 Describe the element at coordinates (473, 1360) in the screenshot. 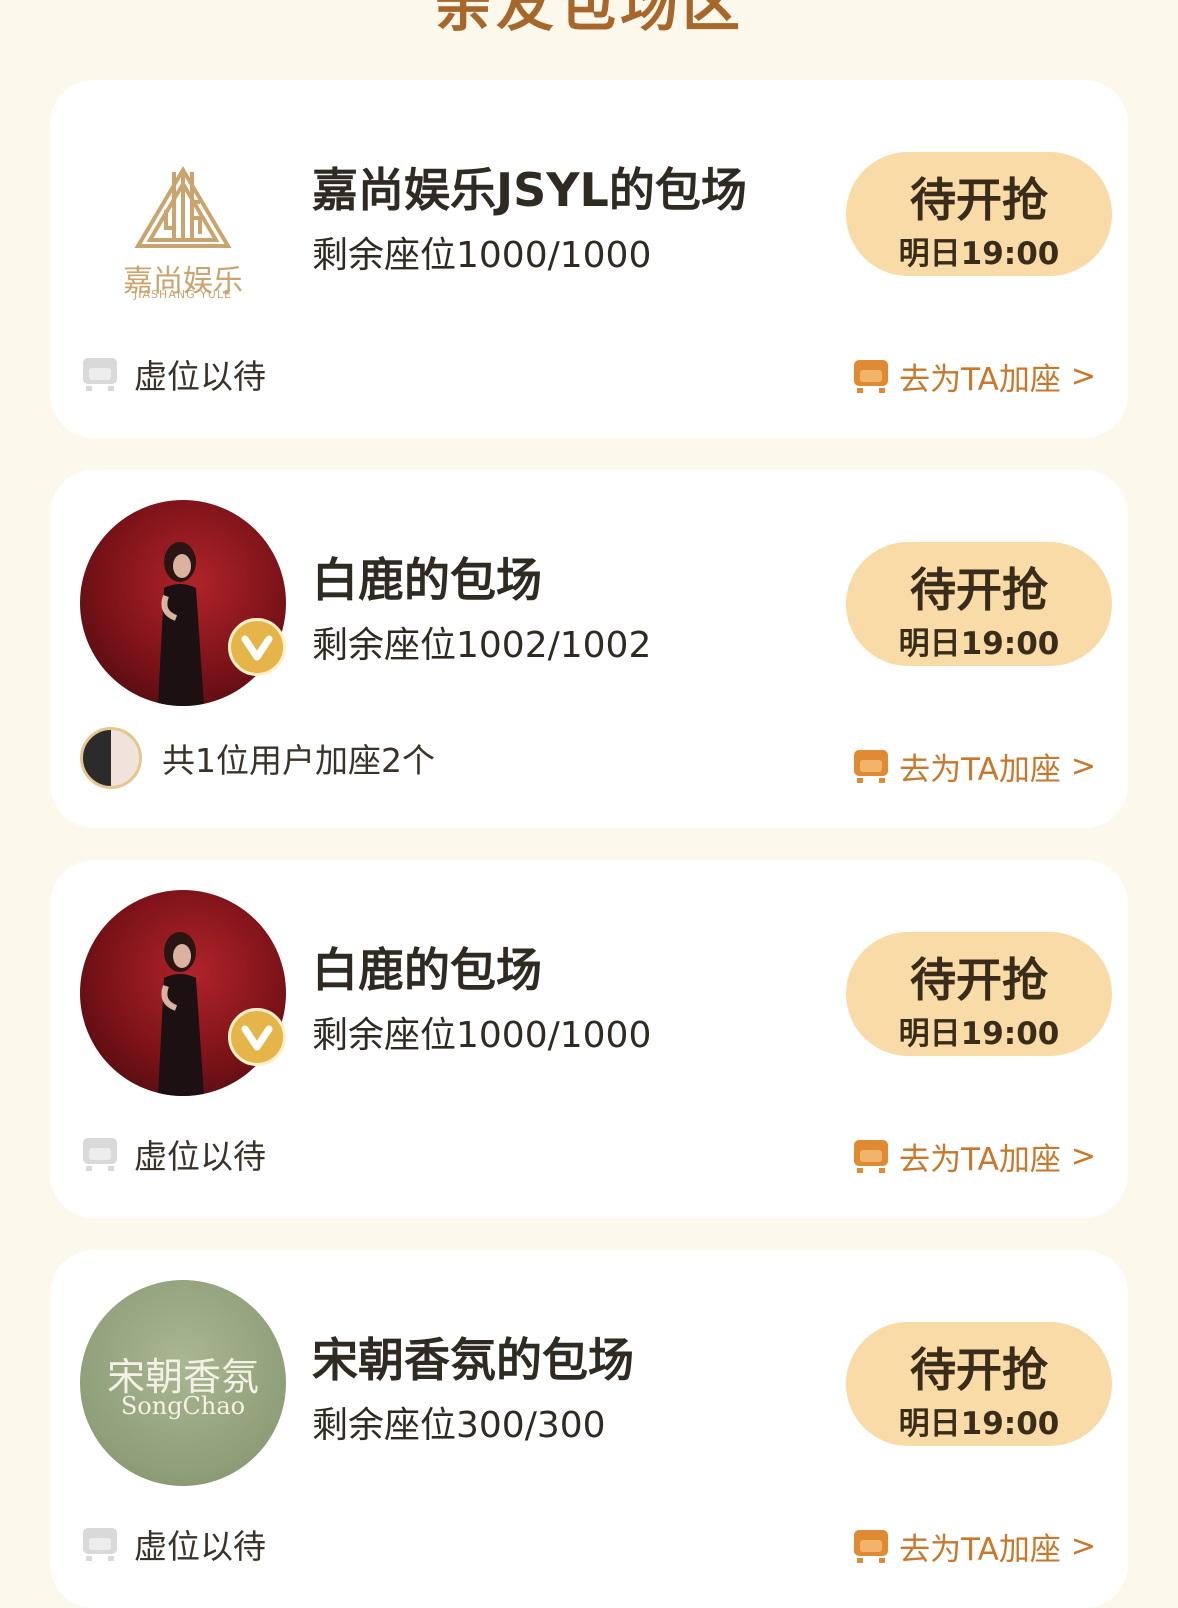

I see `card-title: 宋朝香氛的包场` at that location.